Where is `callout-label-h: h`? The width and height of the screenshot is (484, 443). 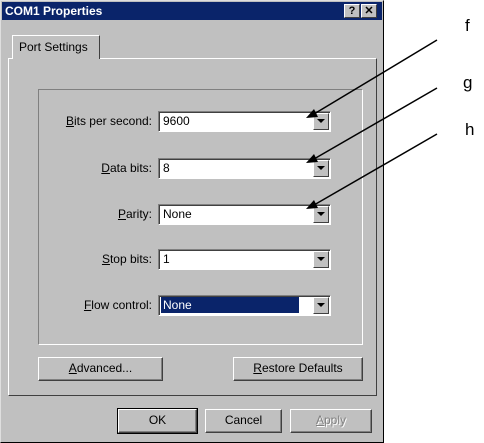 callout-label-h: h is located at coordinates (470, 129).